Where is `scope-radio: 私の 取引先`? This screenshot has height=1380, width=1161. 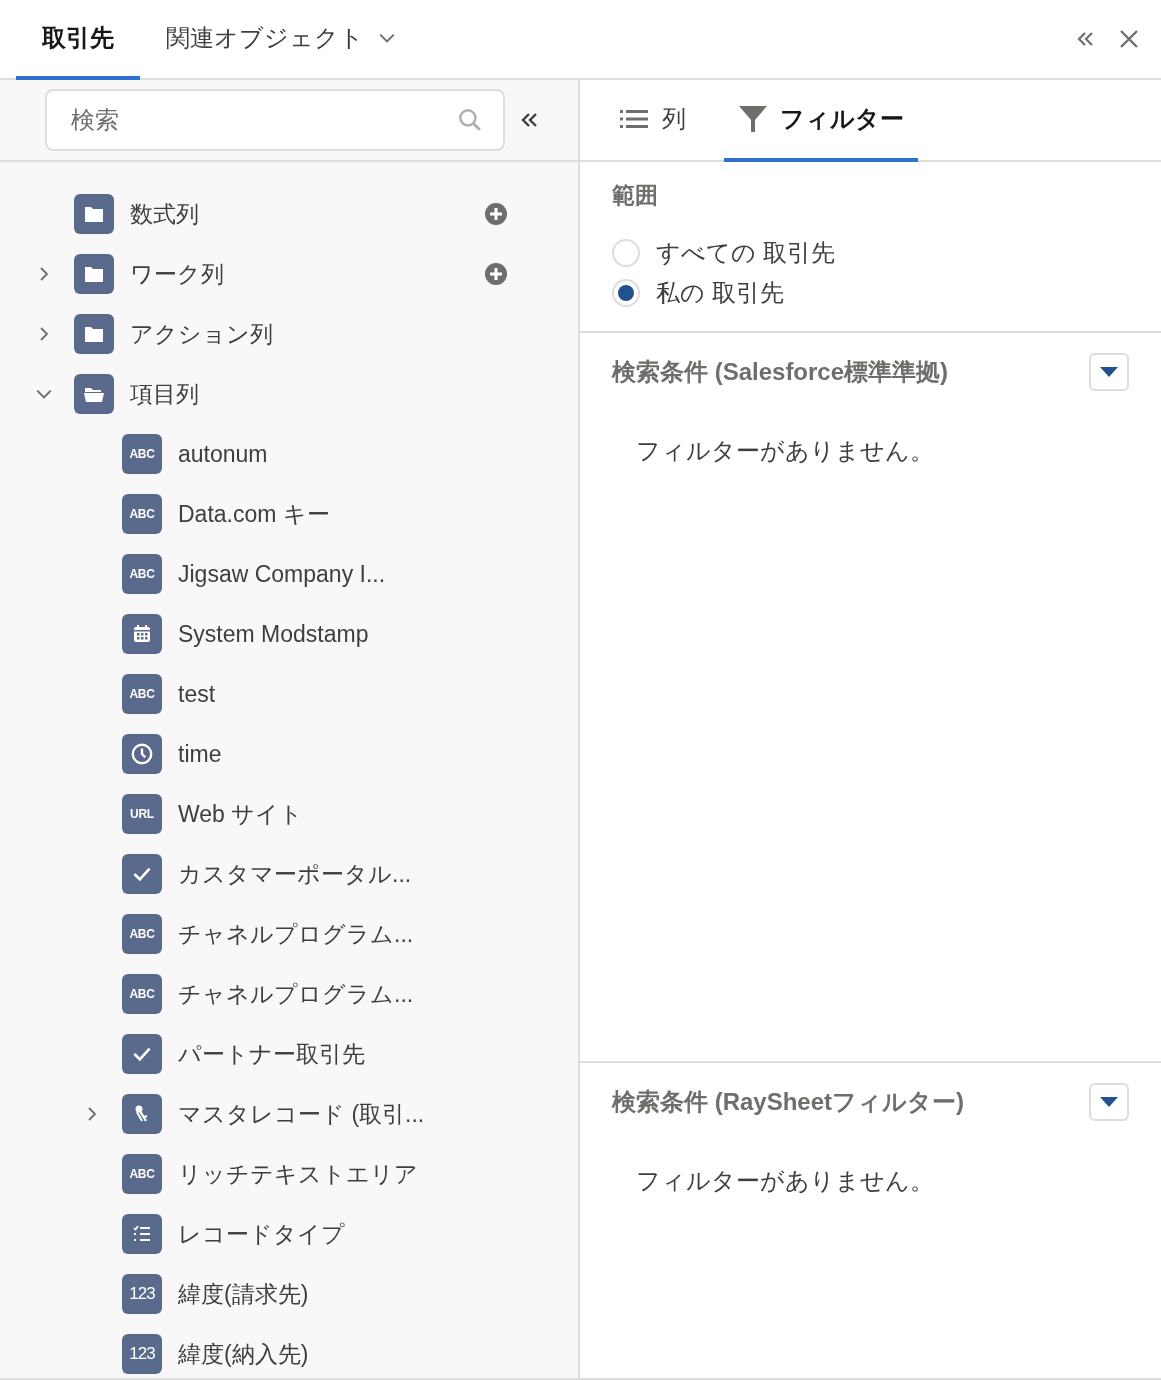
scope-radio: 私の 取引先 is located at coordinates (698, 293).